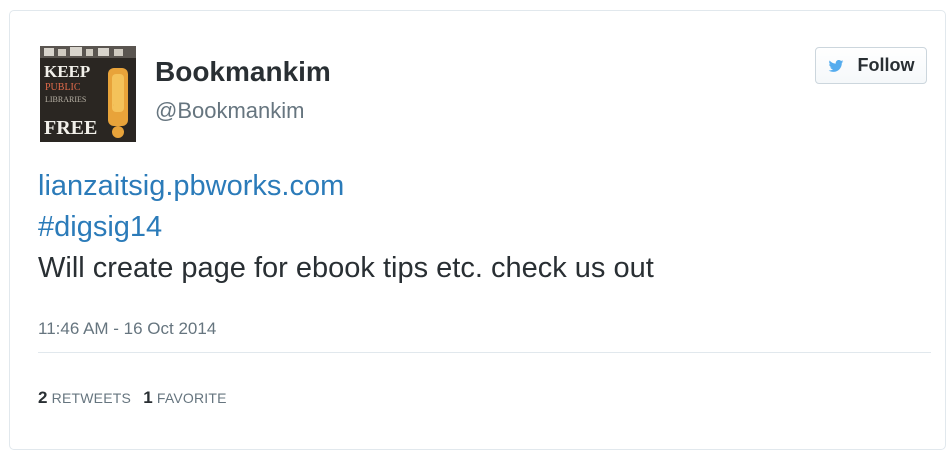 The image size is (948, 450). I want to click on favorites-count: 1, so click(148, 397).